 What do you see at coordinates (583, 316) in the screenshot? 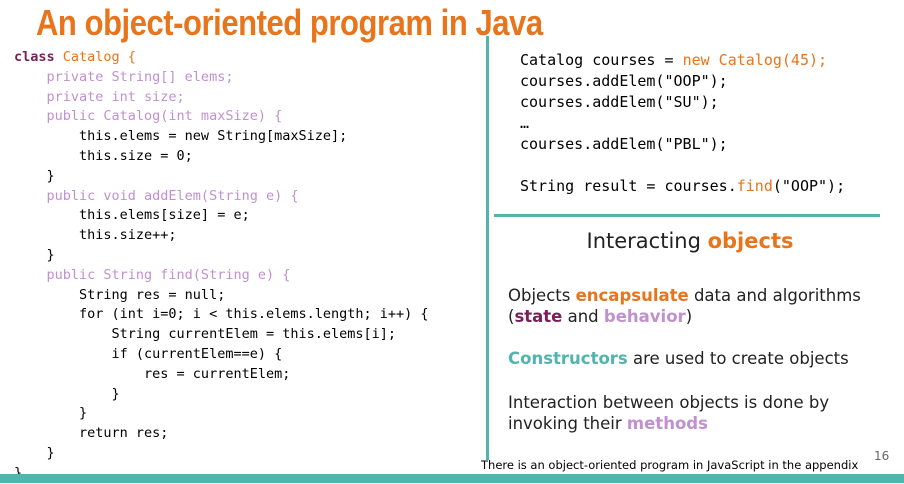
I see `text-fragment: and` at bounding box center [583, 316].